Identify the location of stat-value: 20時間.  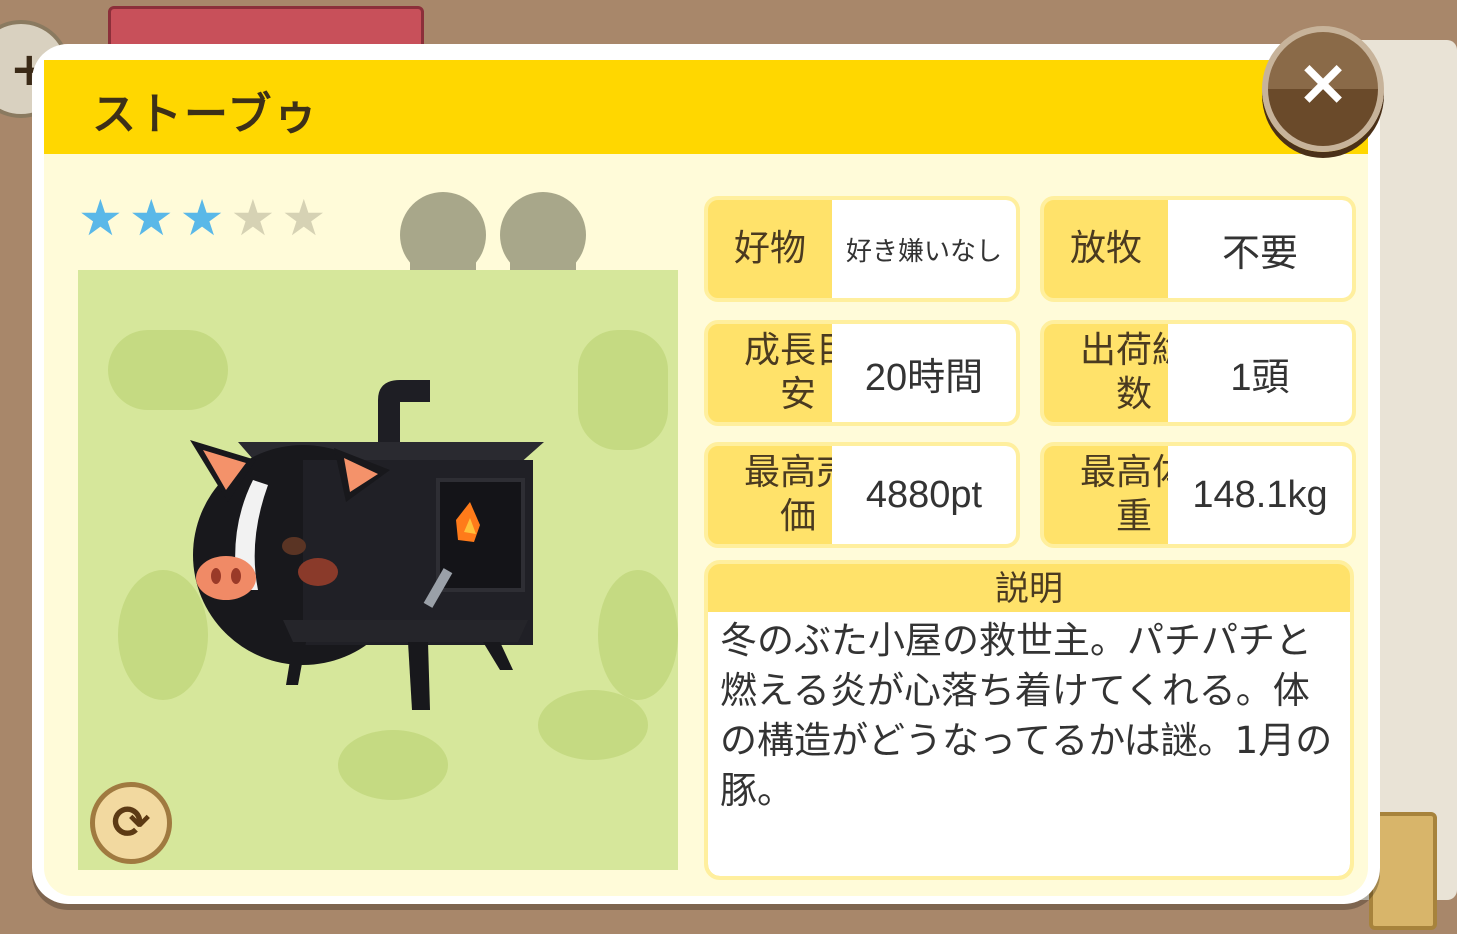
(924, 373).